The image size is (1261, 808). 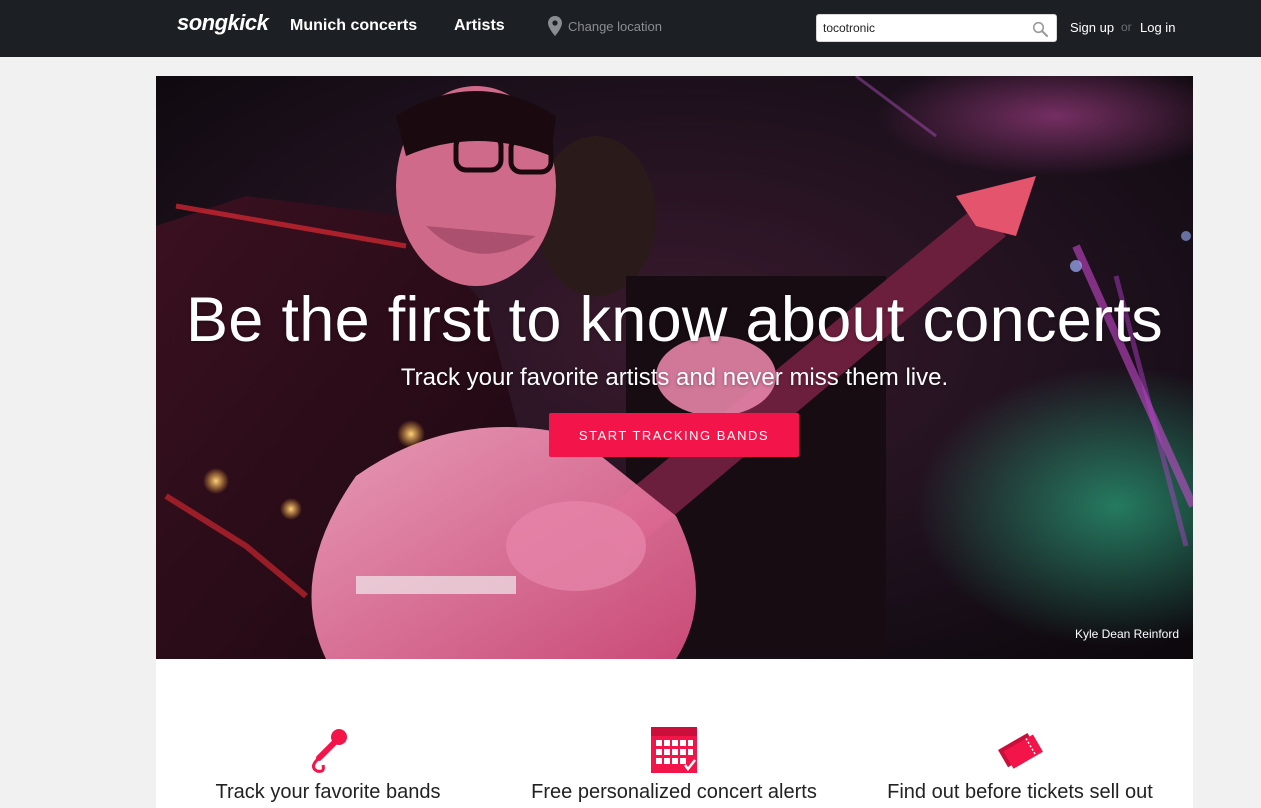 I want to click on search-box, so click(x=936, y=28).